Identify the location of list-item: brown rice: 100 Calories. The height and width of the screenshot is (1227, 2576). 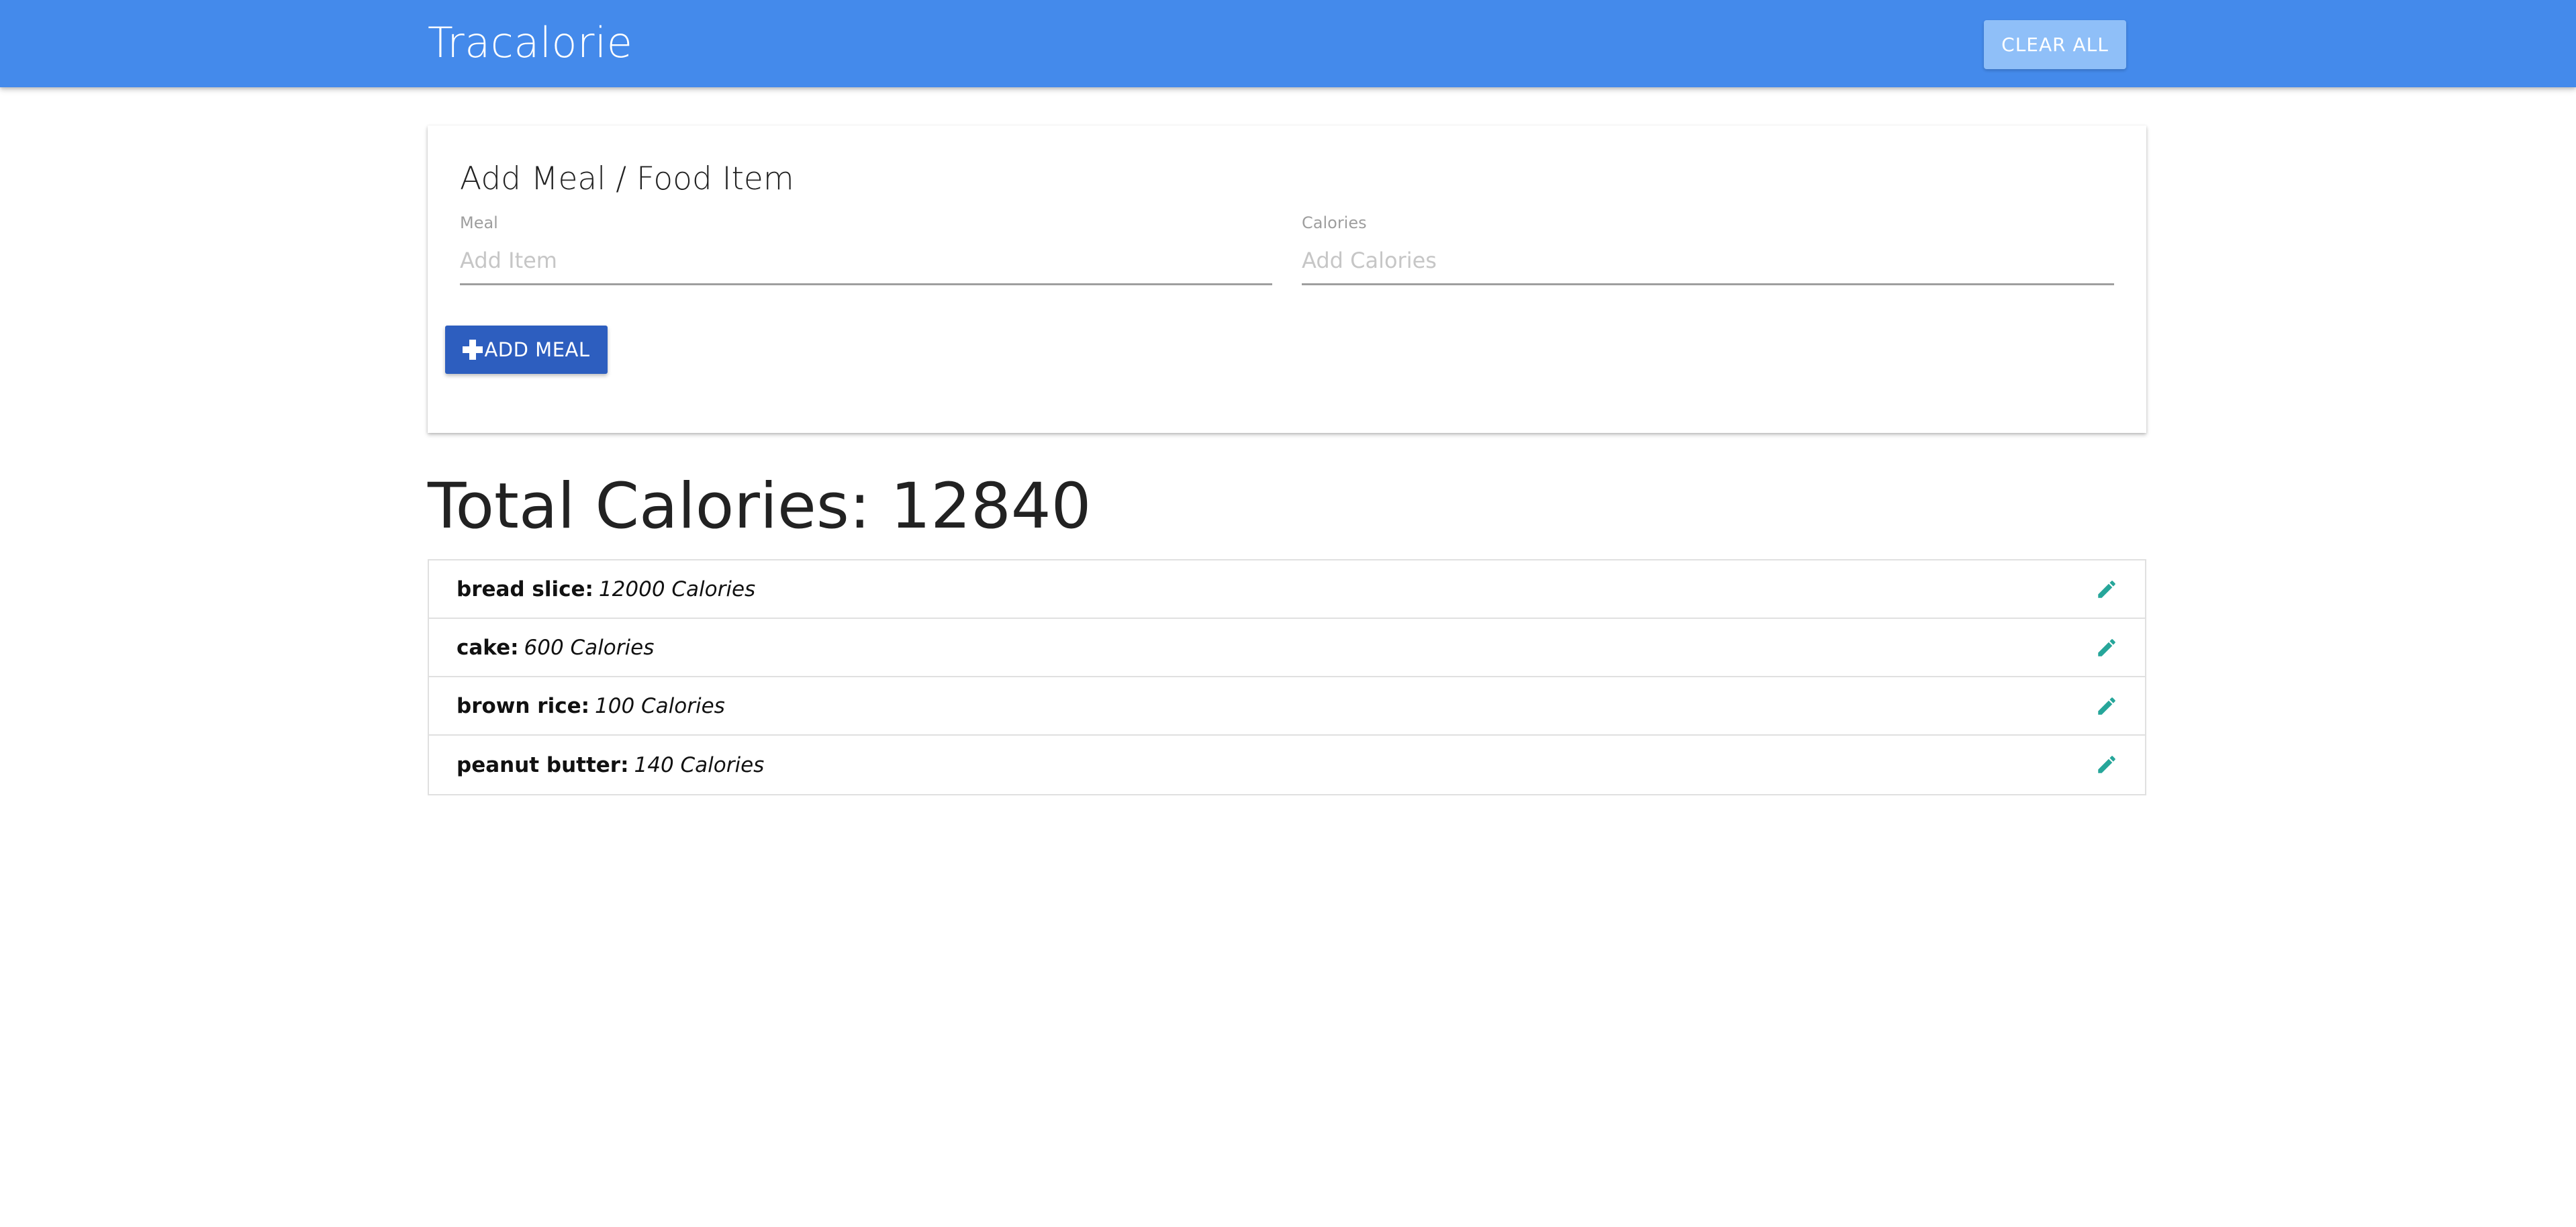
(1287, 706).